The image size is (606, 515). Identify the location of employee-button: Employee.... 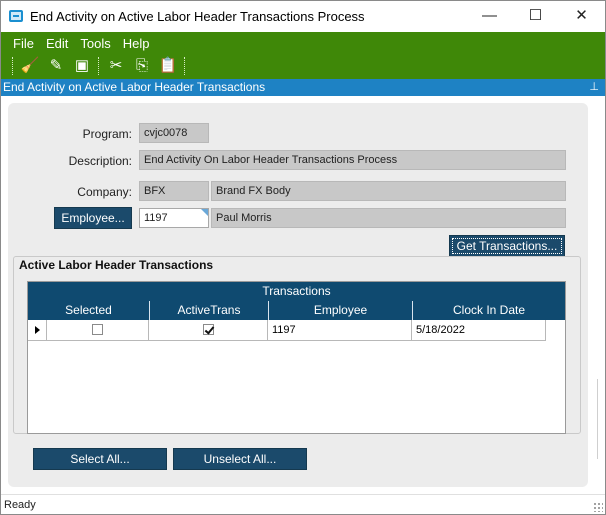
(93, 218).